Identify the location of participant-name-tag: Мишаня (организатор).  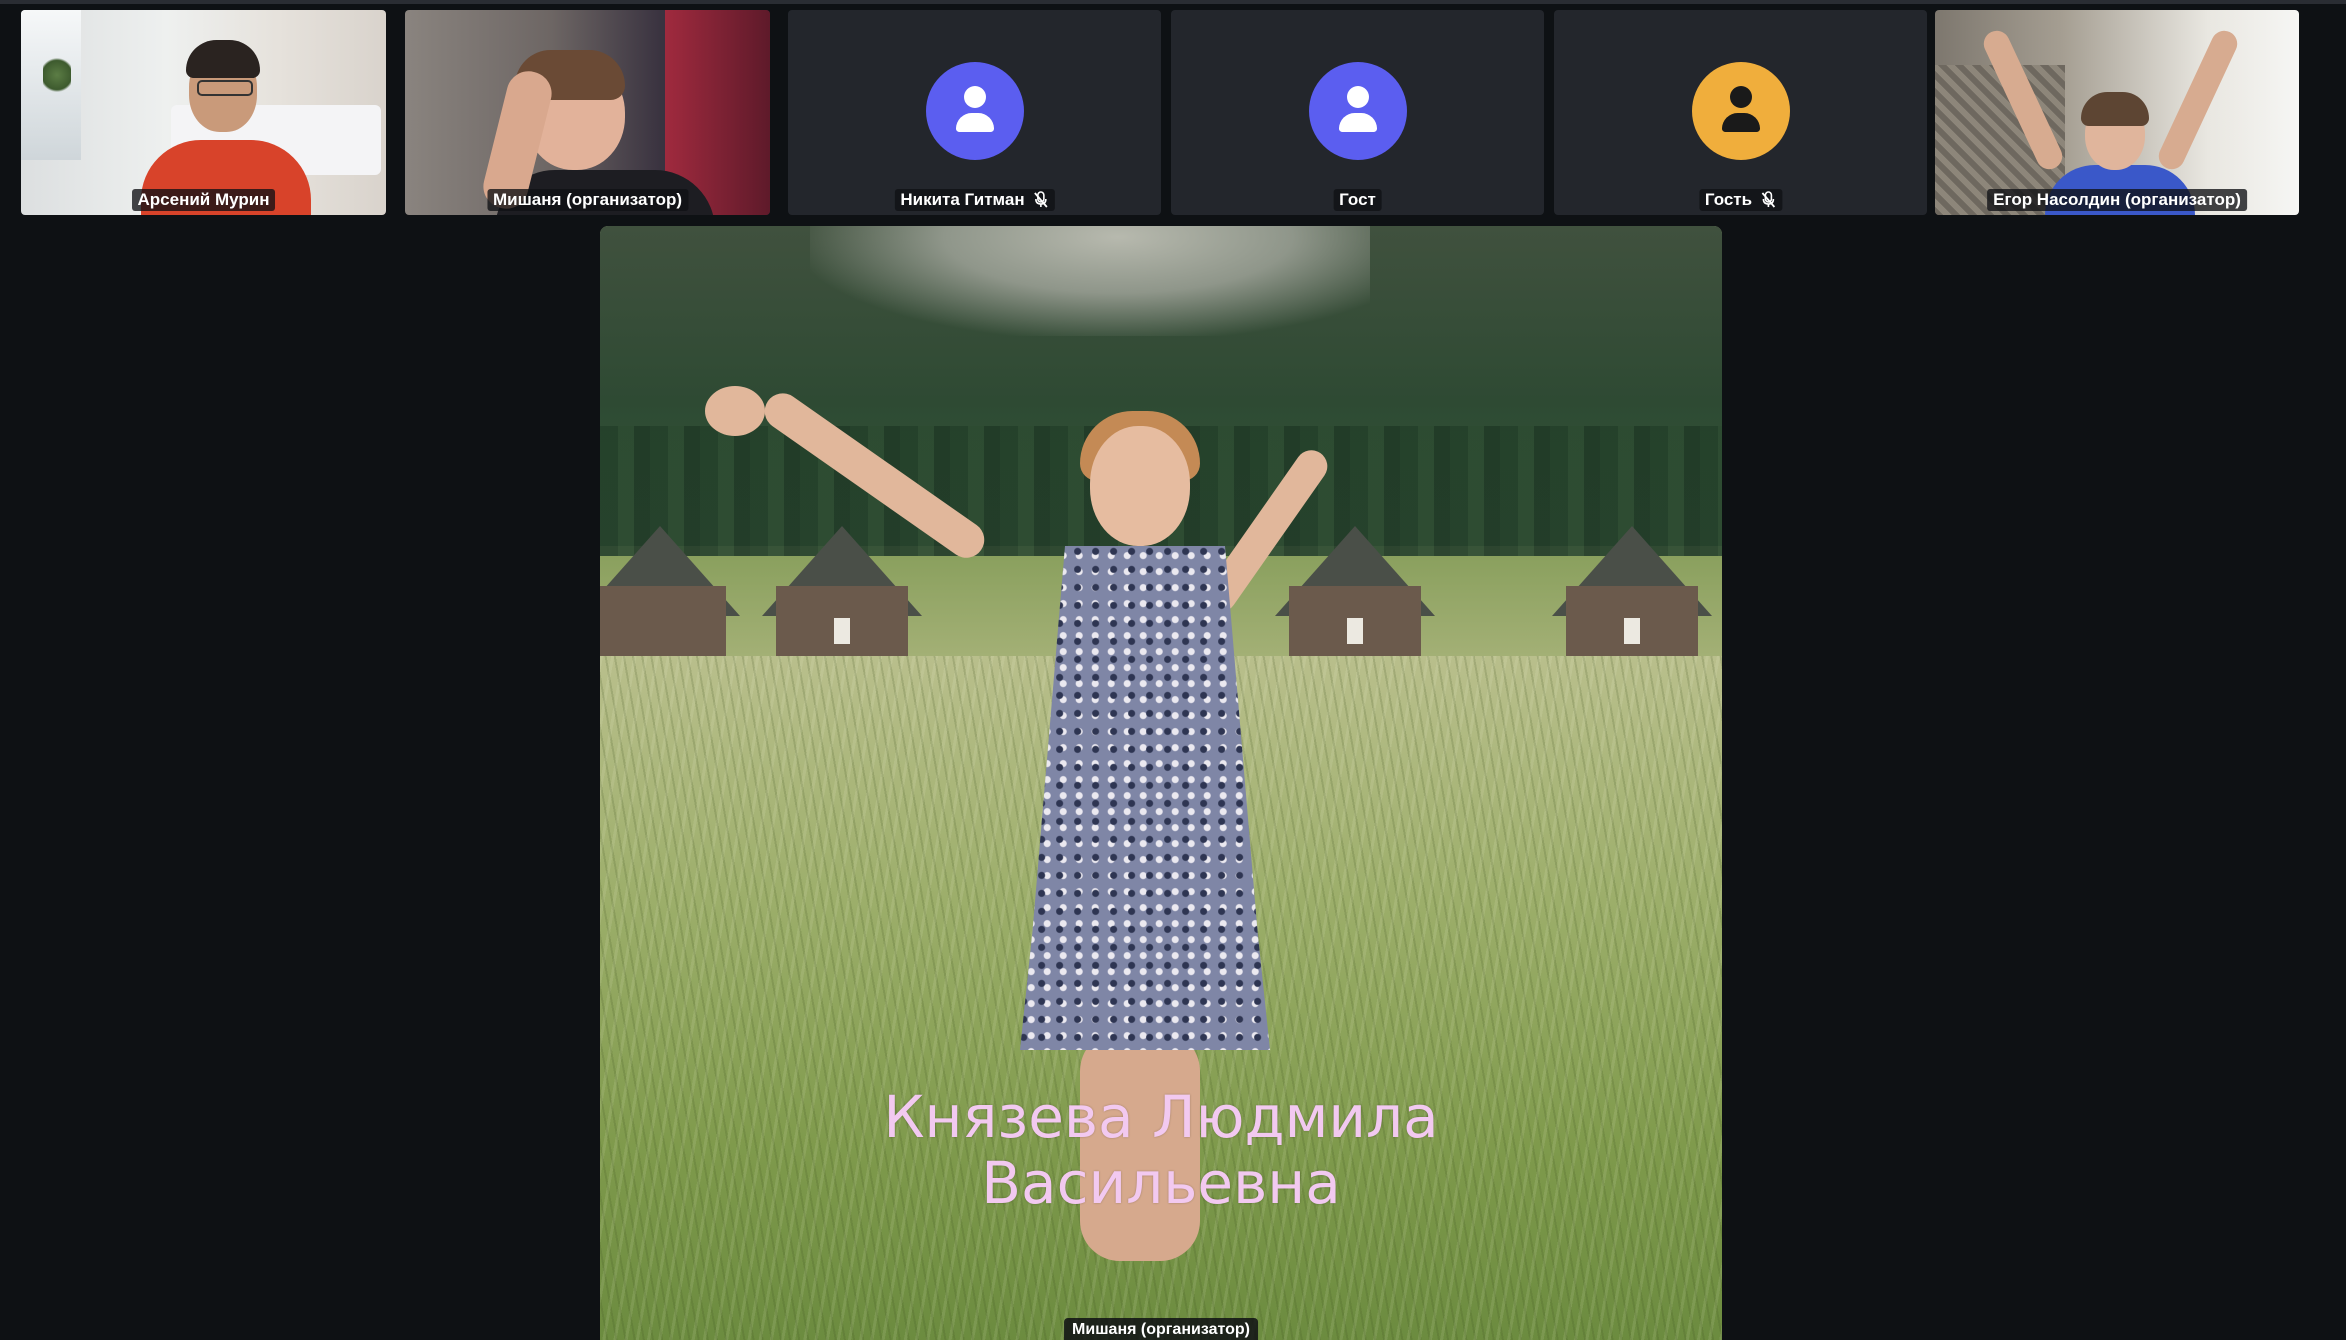
(587, 200).